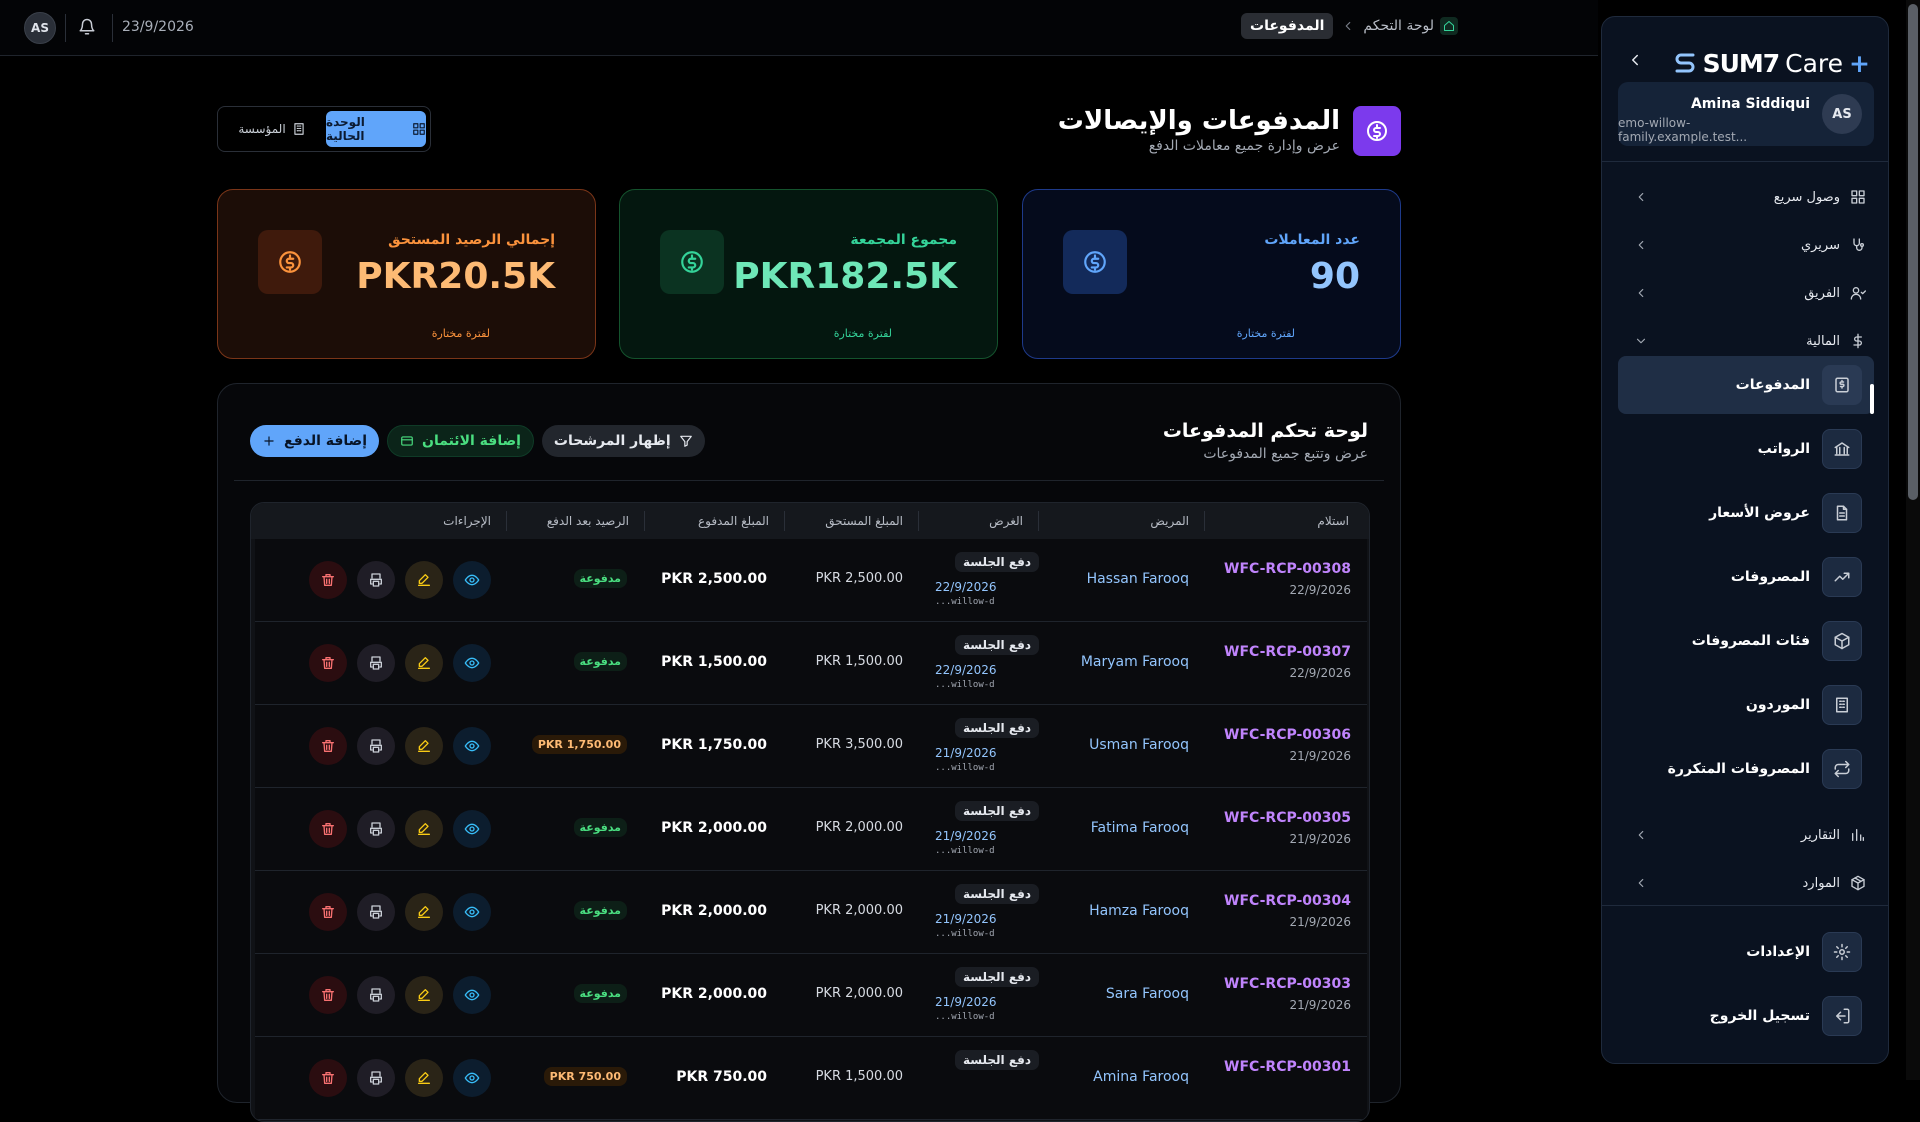  I want to click on scope-organization: المؤسسة, so click(272, 129).